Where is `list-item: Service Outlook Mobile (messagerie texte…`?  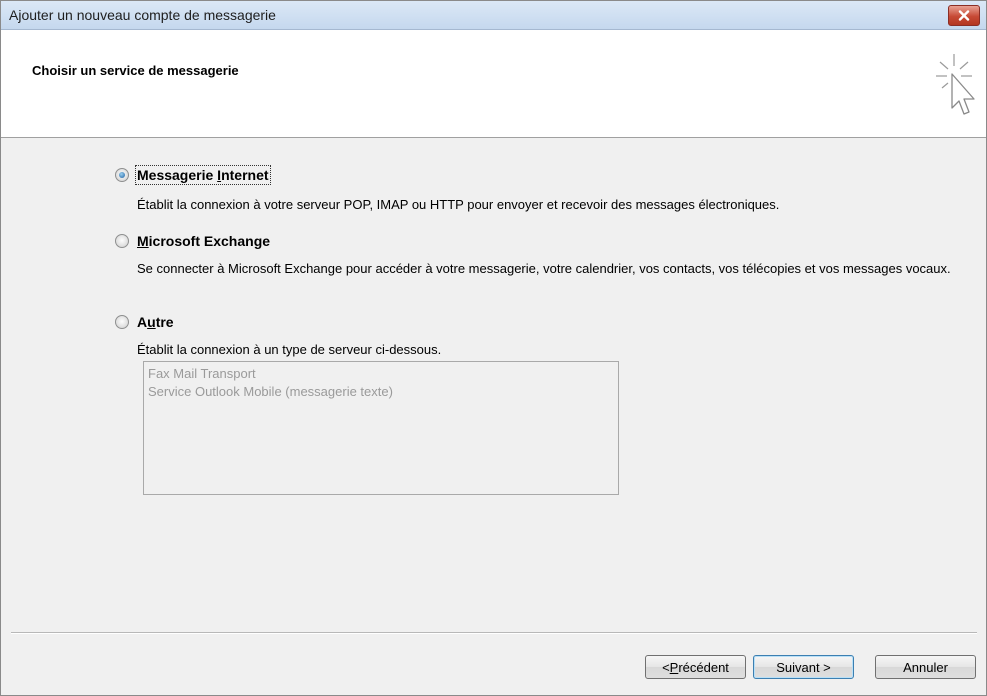 list-item: Service Outlook Mobile (messagerie texte… is located at coordinates (381, 392).